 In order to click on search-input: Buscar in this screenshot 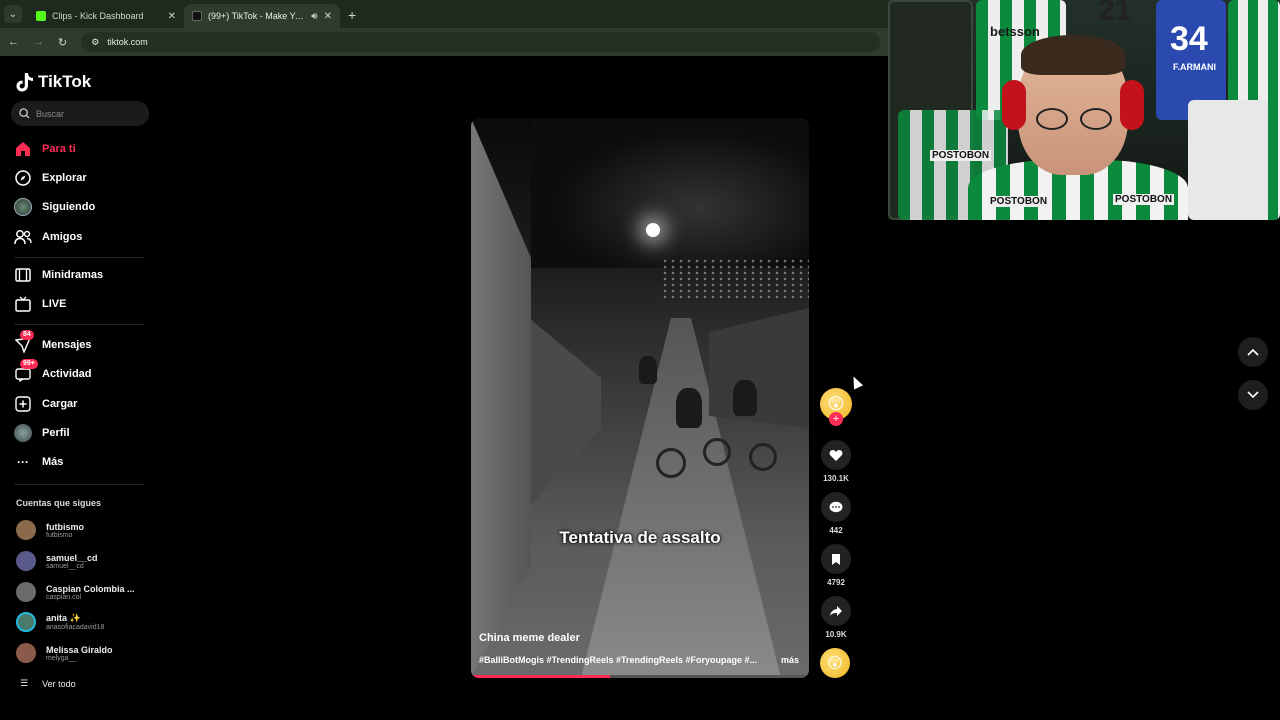, I will do `click(80, 113)`.